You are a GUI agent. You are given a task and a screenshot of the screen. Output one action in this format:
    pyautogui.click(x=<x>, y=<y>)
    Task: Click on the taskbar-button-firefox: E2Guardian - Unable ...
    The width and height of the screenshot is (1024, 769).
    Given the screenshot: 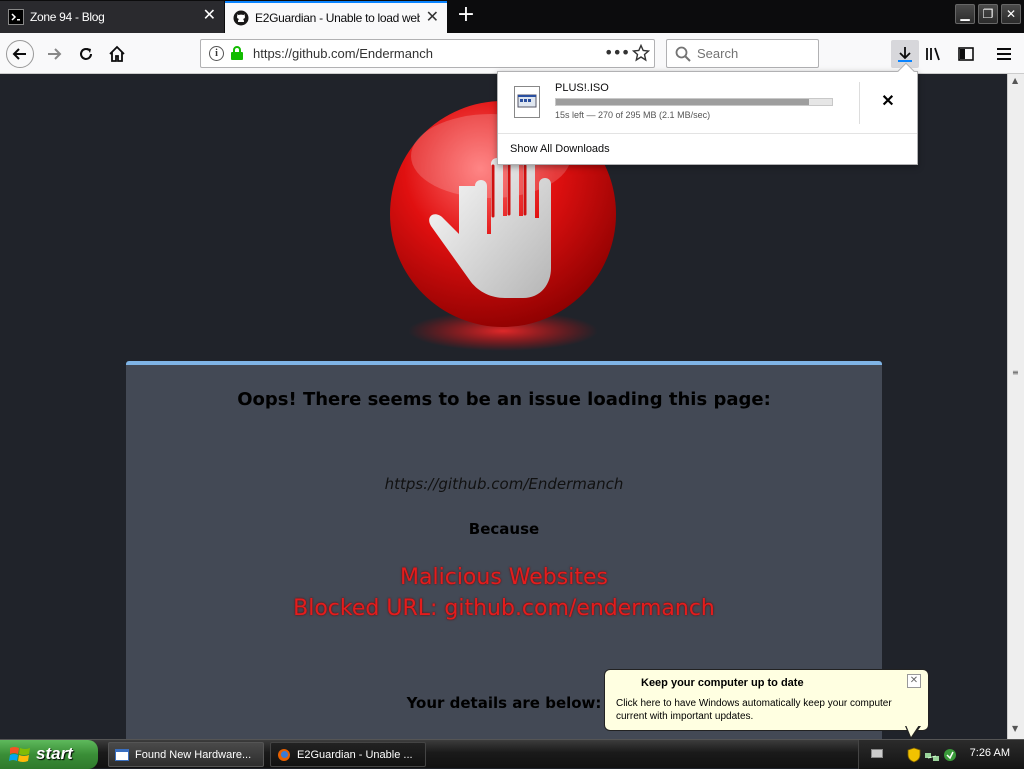 What is the action you would take?
    pyautogui.click(x=348, y=754)
    